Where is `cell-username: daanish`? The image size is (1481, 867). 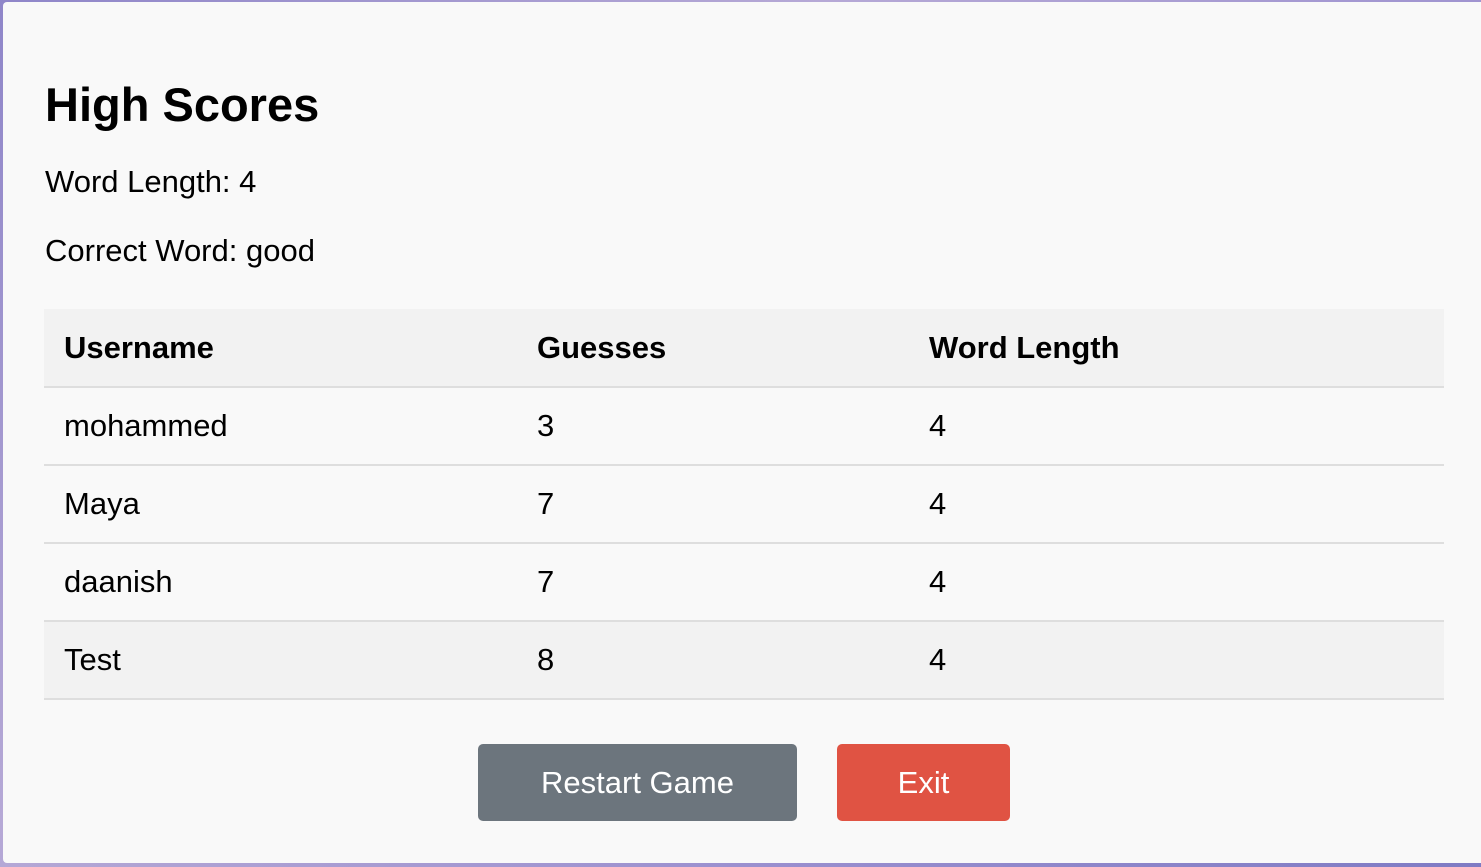 cell-username: daanish is located at coordinates (280, 582).